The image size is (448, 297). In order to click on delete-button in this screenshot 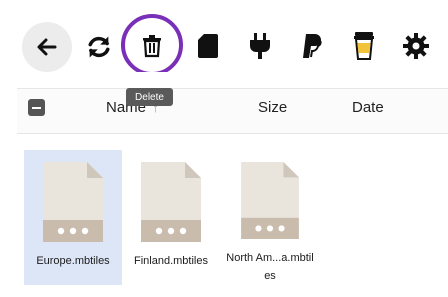, I will do `click(152, 46)`.